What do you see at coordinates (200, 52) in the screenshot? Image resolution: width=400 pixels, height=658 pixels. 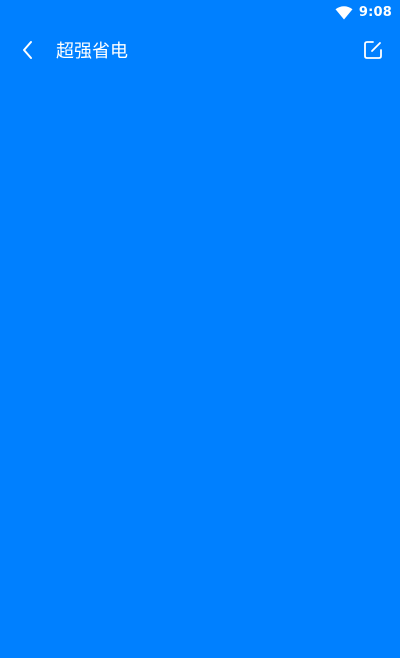 I see `app-bar: 超强省电` at bounding box center [200, 52].